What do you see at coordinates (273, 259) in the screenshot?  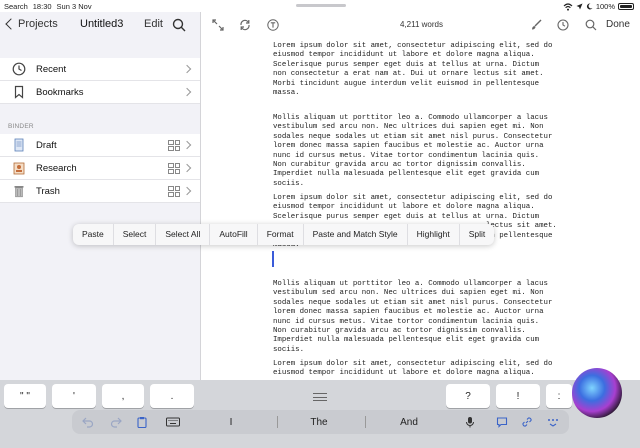 I see `text-cursor` at bounding box center [273, 259].